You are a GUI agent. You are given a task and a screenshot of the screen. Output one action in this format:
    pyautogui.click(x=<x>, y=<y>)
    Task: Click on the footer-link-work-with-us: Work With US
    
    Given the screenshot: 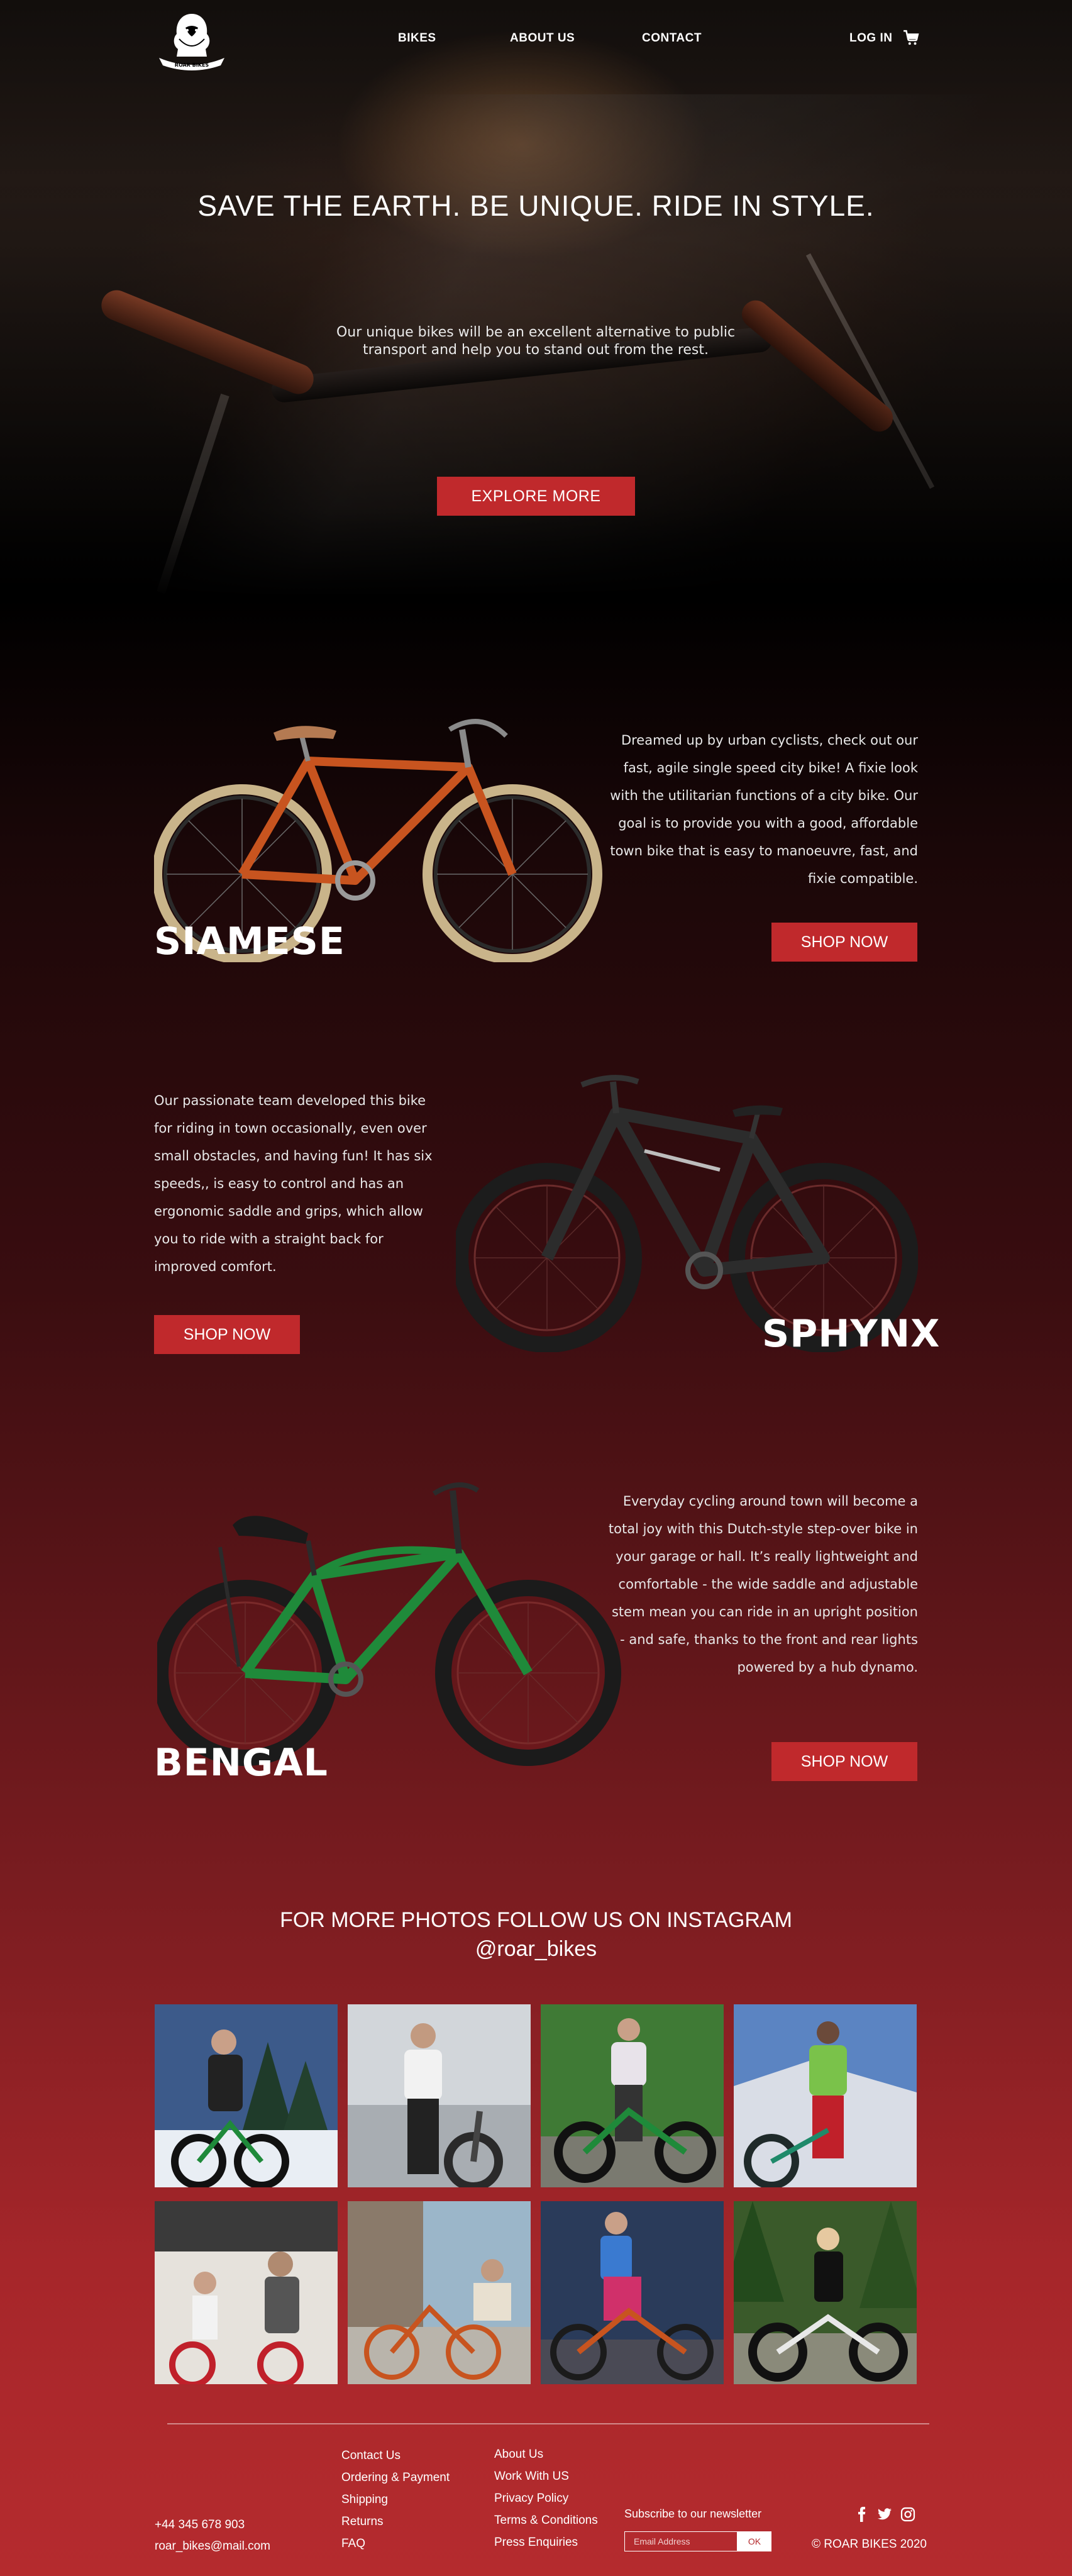 What is the action you would take?
    pyautogui.click(x=531, y=2477)
    